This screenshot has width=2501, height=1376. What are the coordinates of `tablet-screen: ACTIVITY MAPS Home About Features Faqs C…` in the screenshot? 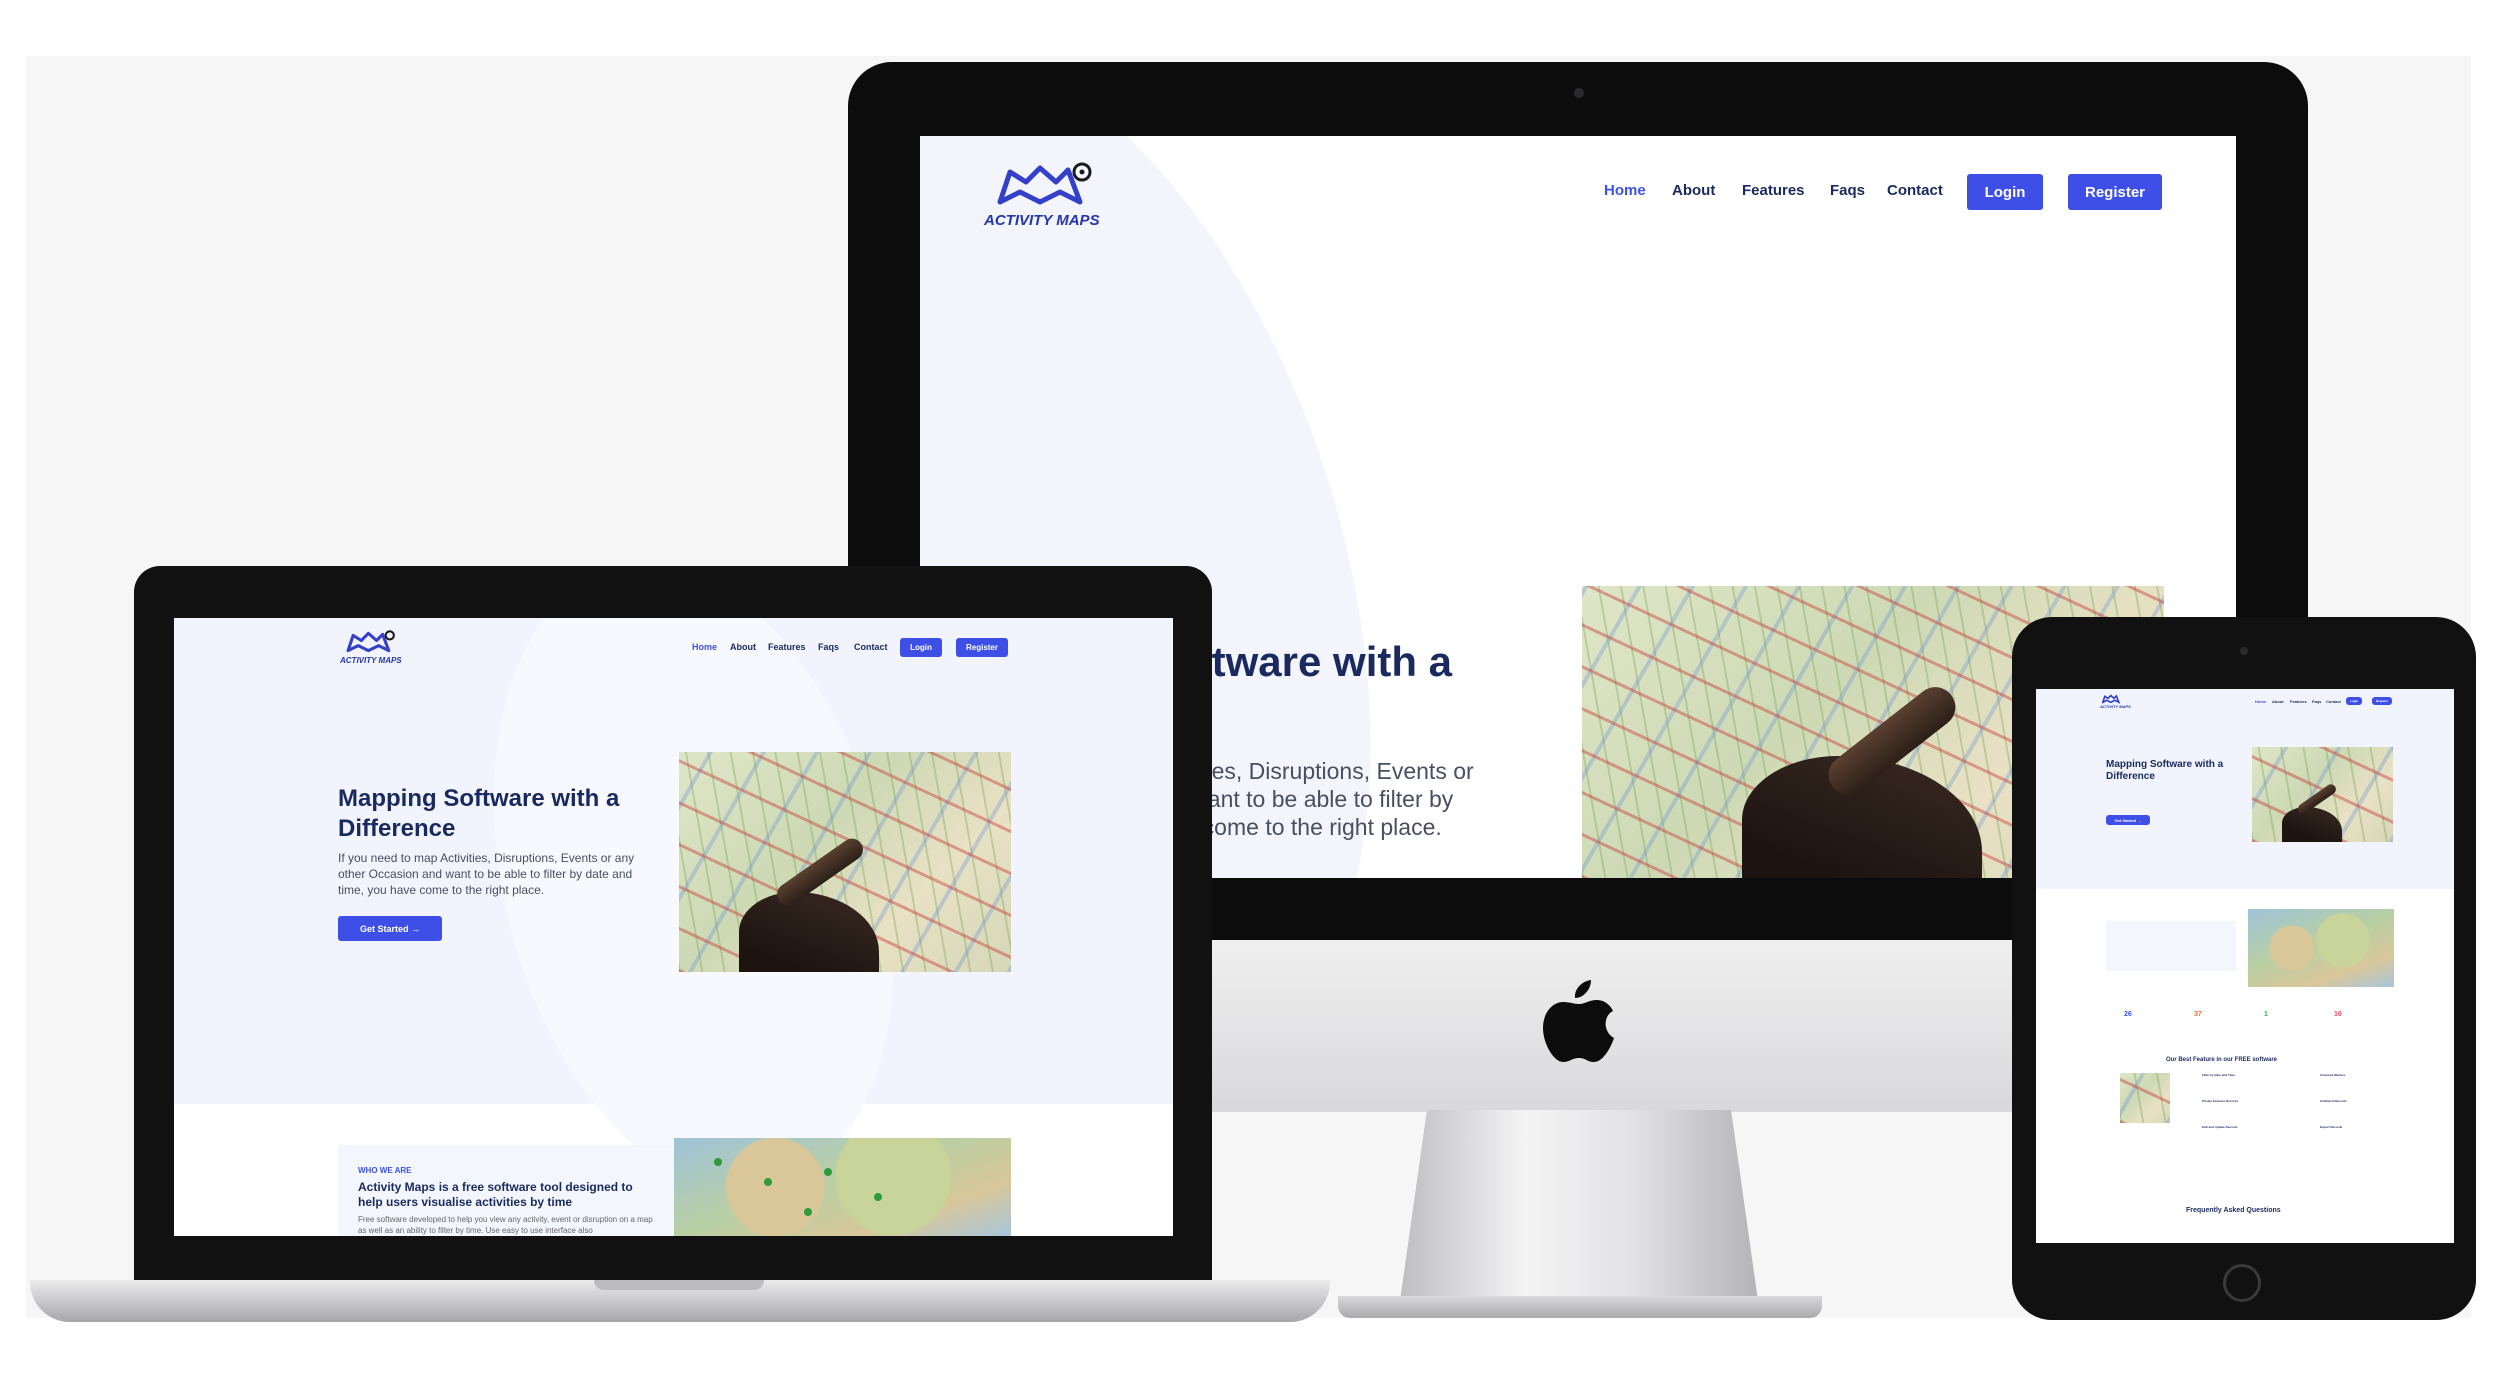 It's located at (2245, 966).